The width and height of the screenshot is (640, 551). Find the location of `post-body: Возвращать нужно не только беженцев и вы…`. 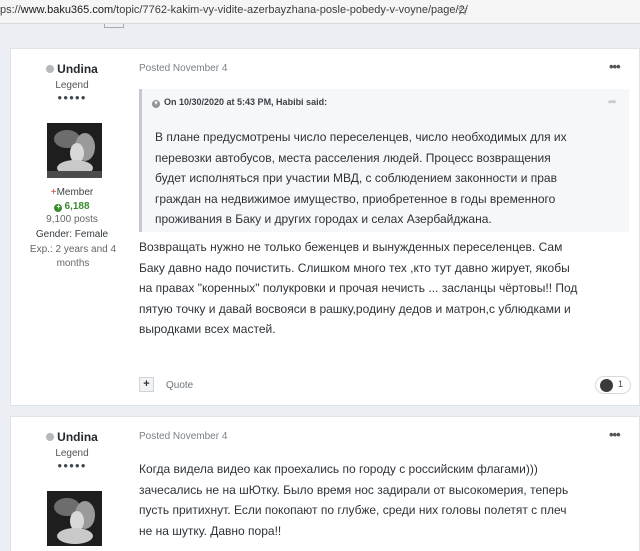

post-body: Возвращать нужно не только беженцев и вы… is located at coordinates (389, 288).